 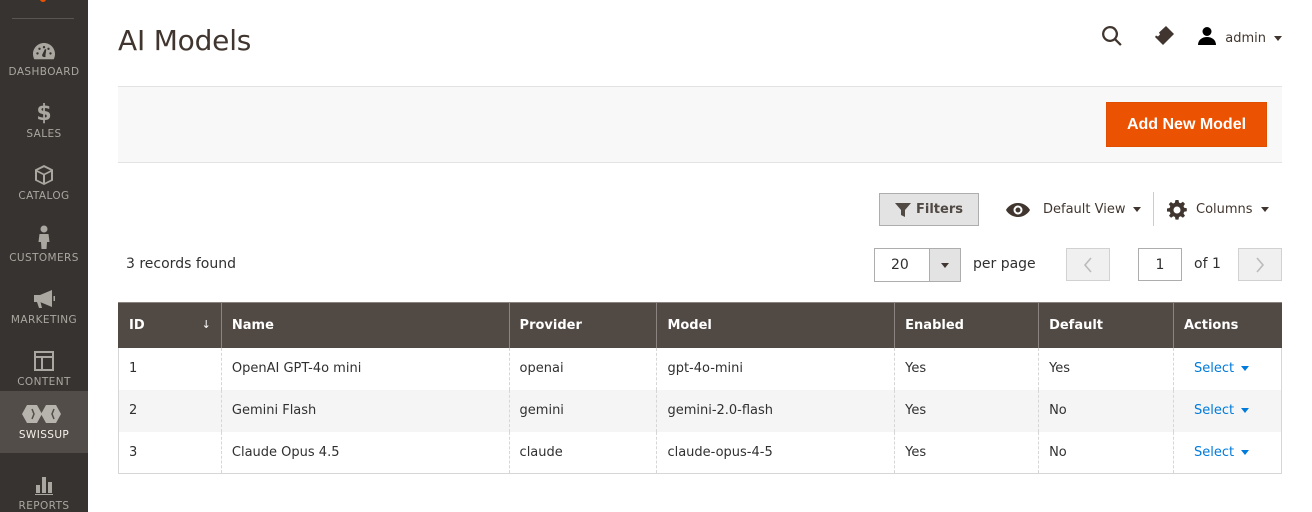 I want to click on cell-id: 2, so click(x=170, y=410).